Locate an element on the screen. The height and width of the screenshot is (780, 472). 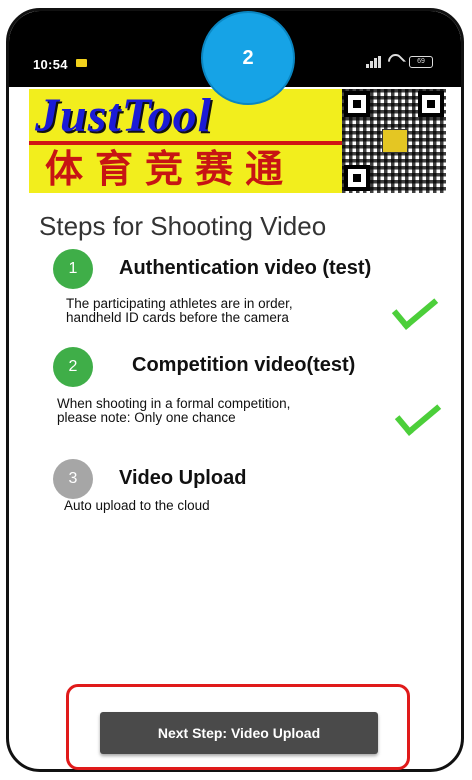
step-2-desc-line1: When shooting in a formal competition, is located at coordinates (174, 403).